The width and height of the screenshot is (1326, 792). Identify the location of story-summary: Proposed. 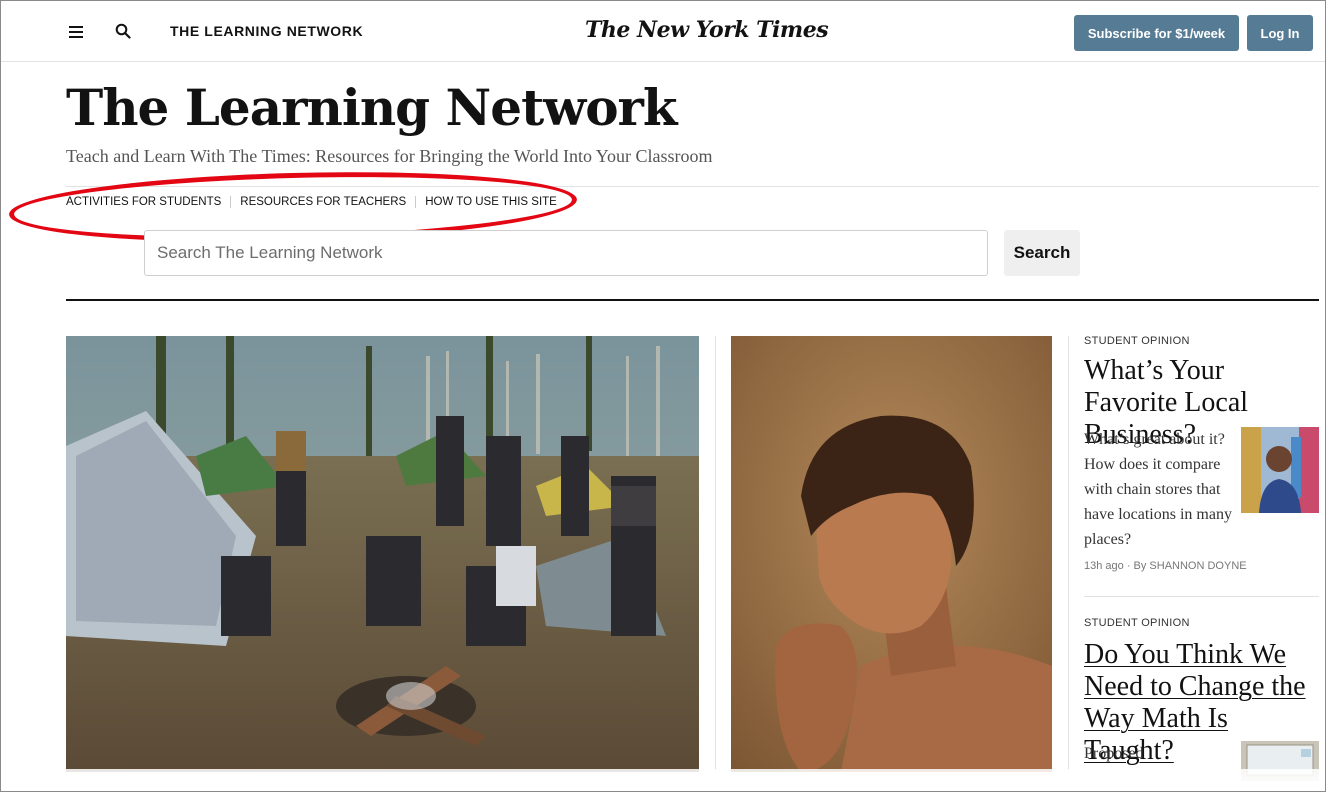
(1114, 753).